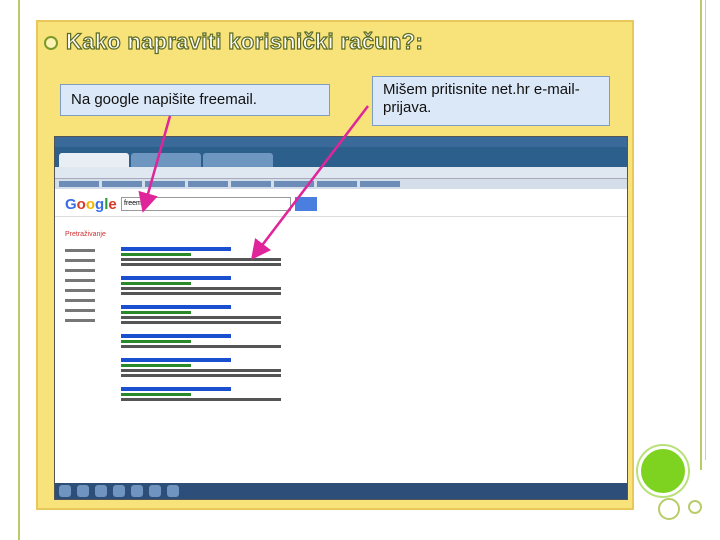 Image resolution: width=720 pixels, height=540 pixels. Describe the element at coordinates (206, 204) in the screenshot. I see `google-search-input: freemail` at that location.